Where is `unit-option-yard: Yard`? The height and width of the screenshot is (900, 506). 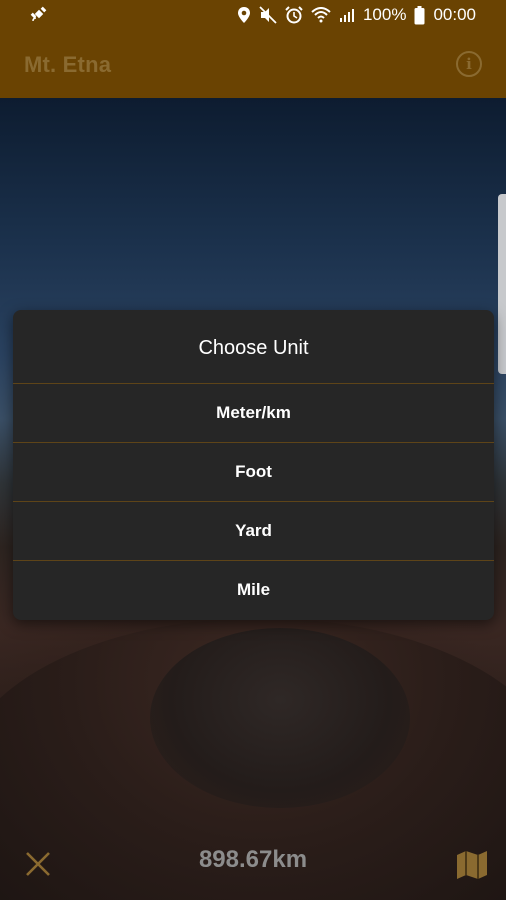
unit-option-yard: Yard is located at coordinates (253, 531).